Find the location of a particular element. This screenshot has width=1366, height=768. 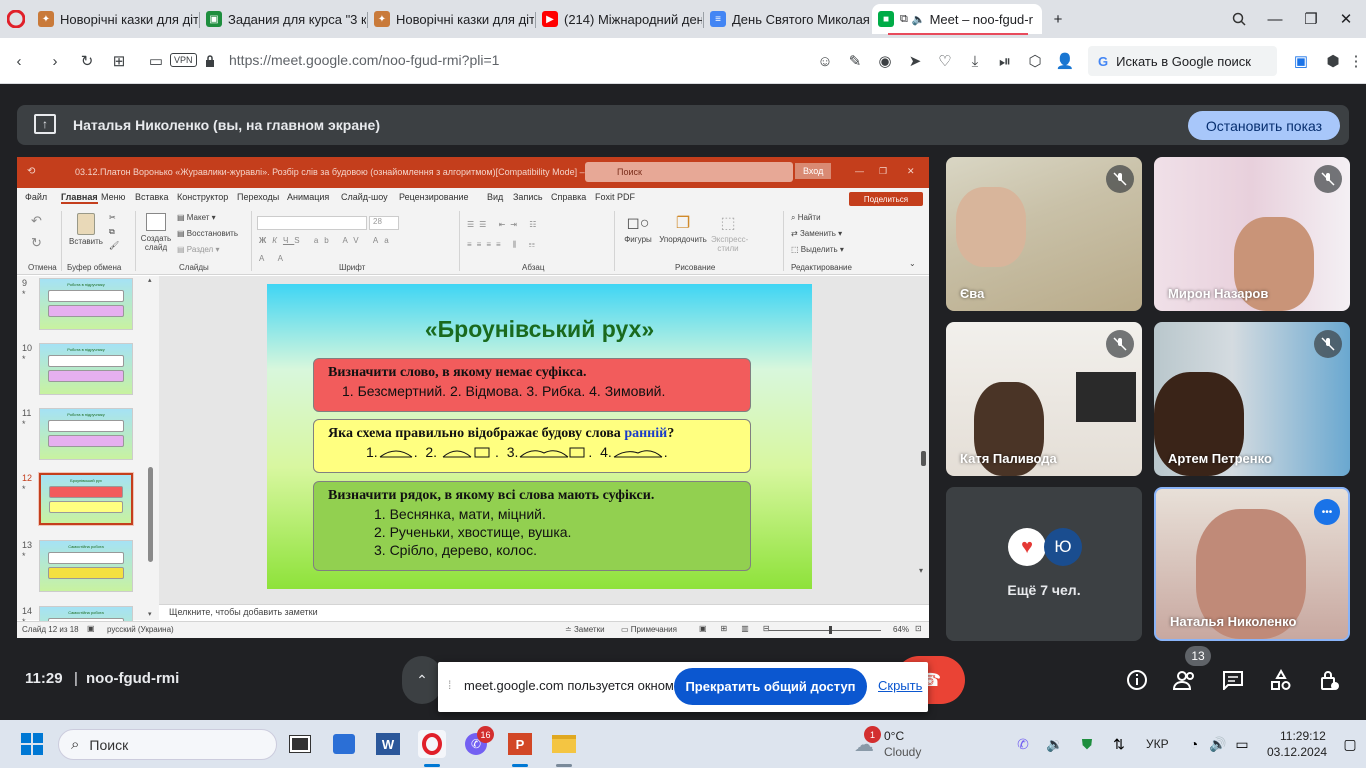

controls-chevron-icon: ⌃ is located at coordinates (422, 680).